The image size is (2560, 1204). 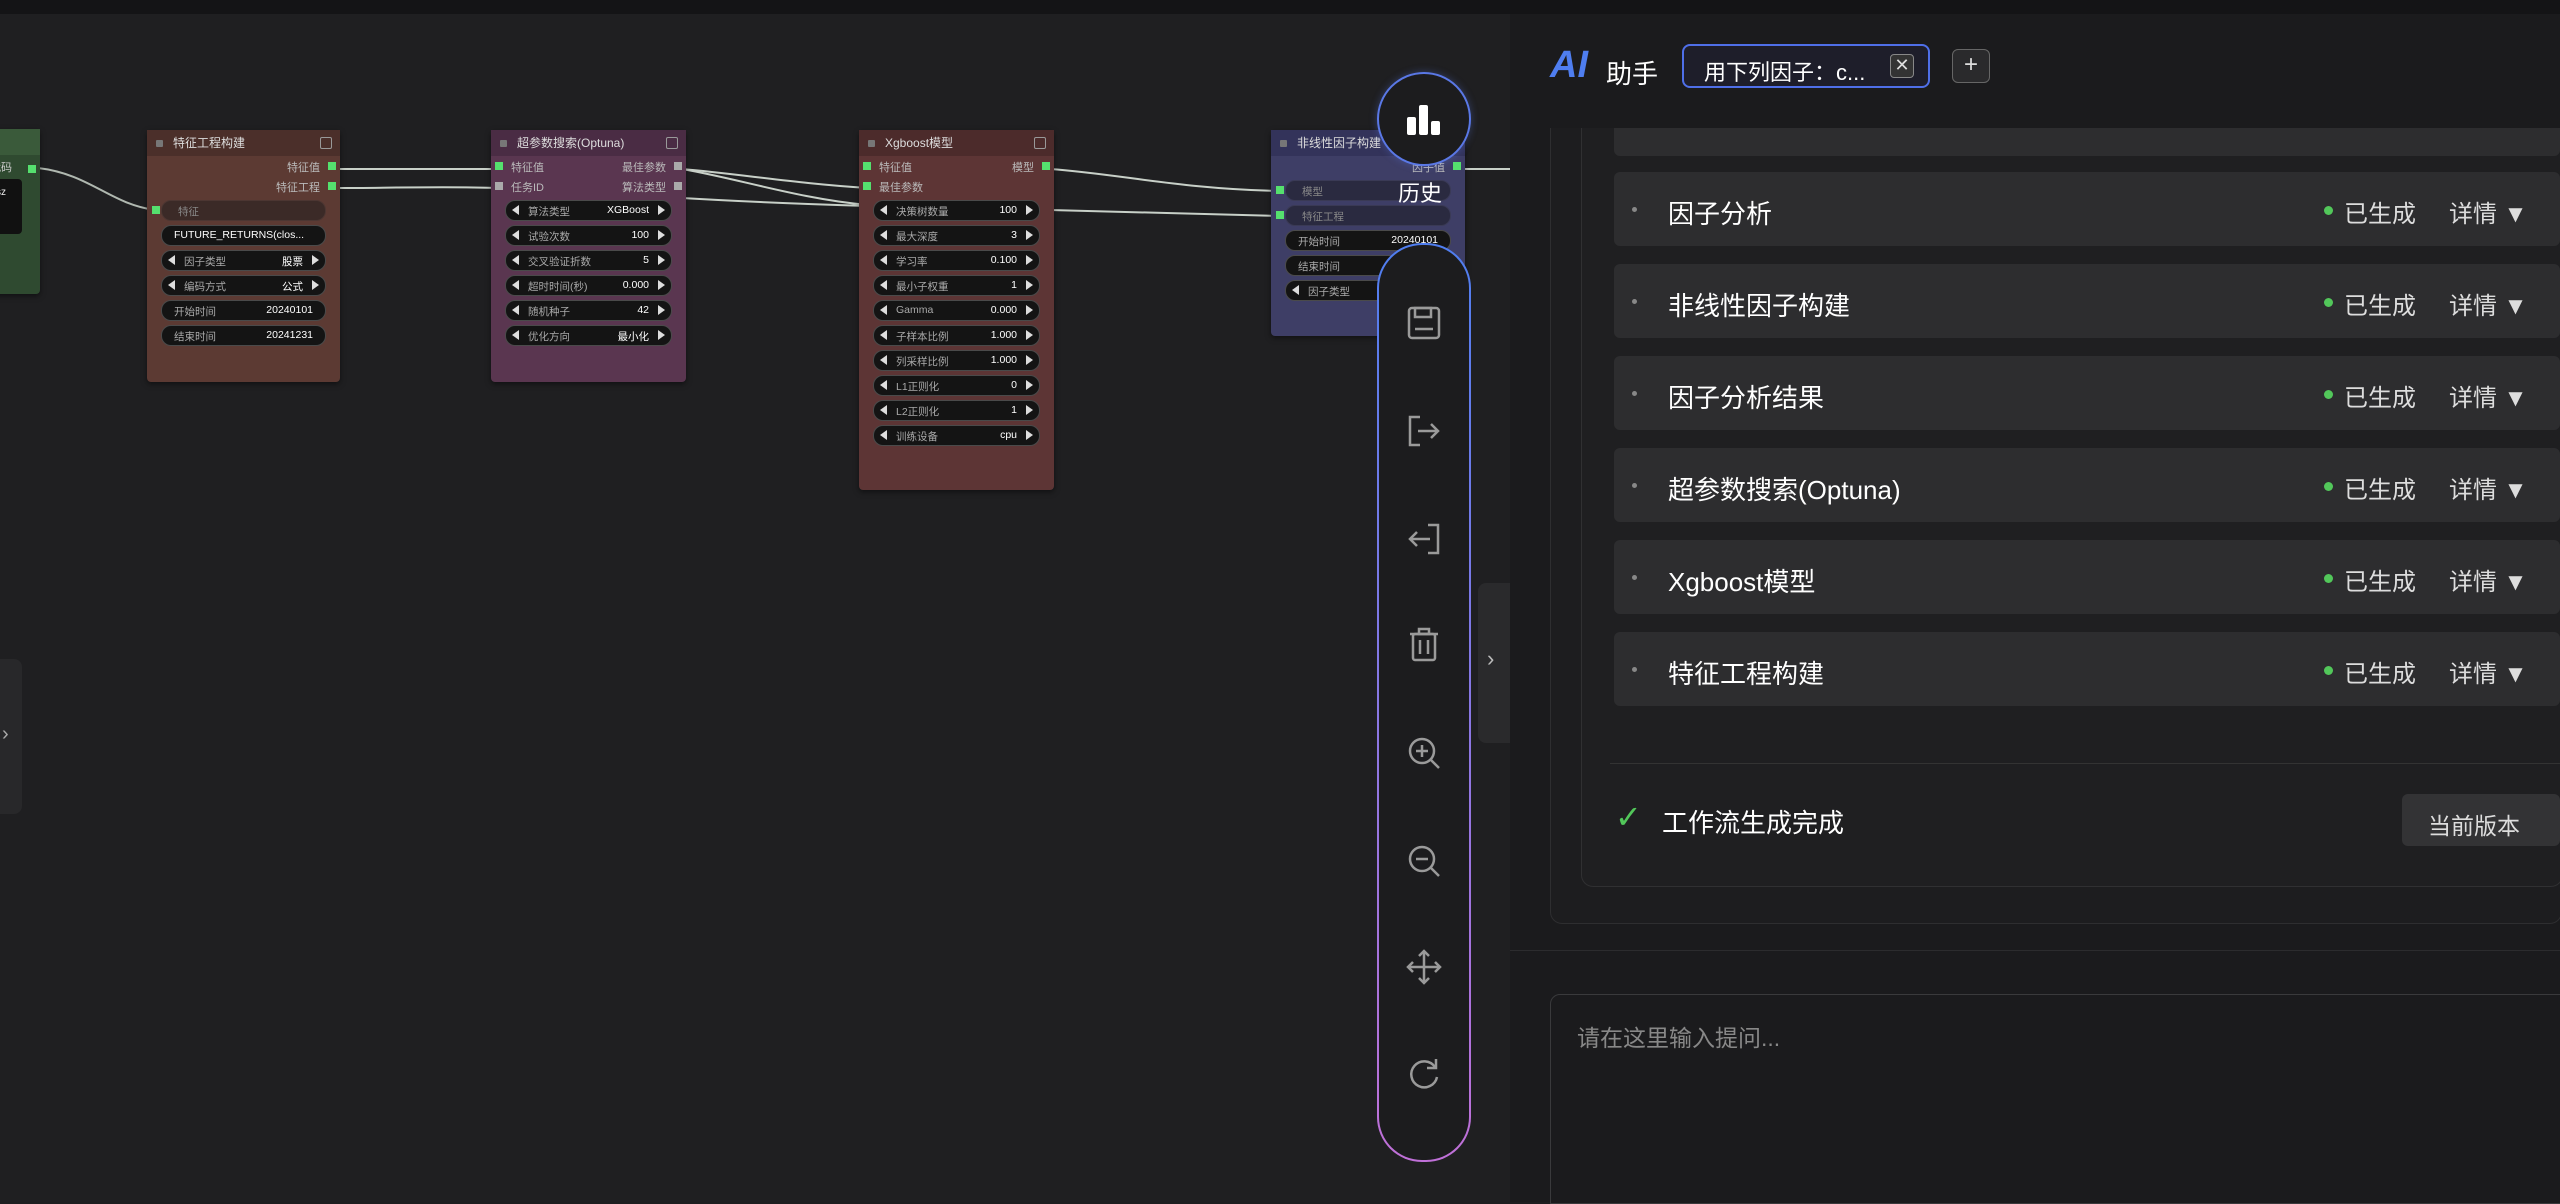 I want to click on refresh-button, so click(x=1424, y=1075).